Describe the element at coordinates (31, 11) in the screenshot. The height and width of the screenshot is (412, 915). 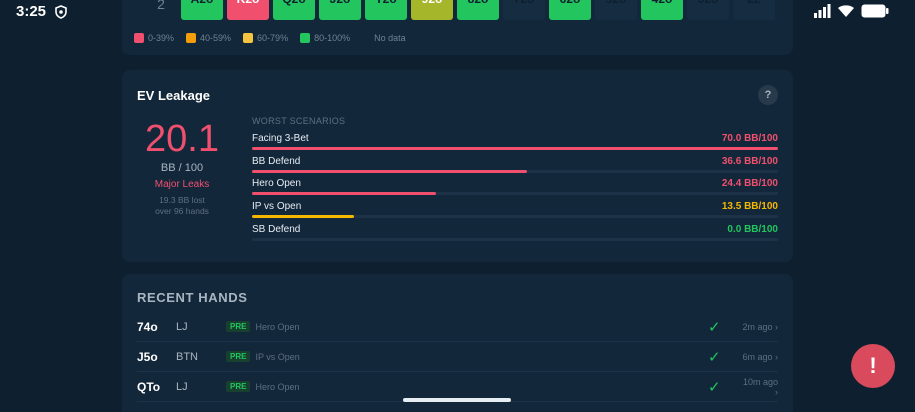
I see `clock: 3:25` at that location.